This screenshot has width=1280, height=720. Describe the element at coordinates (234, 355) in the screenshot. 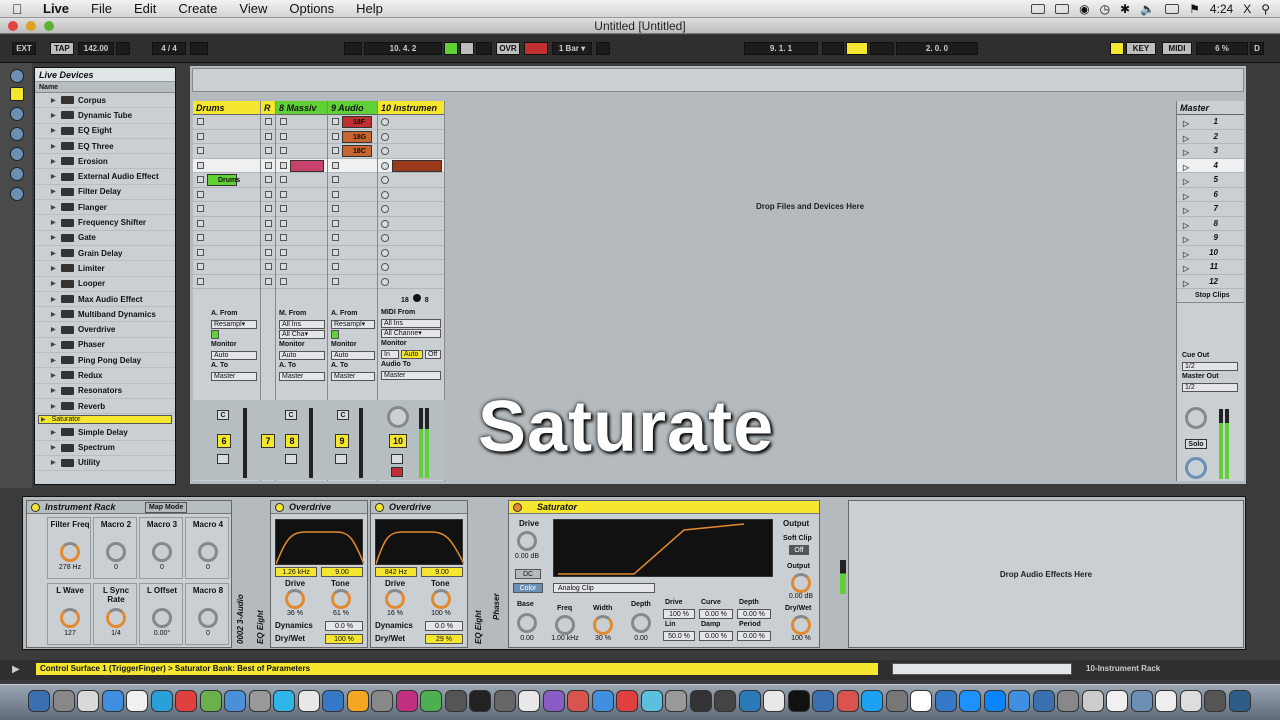

I see `monitor-select-drums: Auto` at that location.